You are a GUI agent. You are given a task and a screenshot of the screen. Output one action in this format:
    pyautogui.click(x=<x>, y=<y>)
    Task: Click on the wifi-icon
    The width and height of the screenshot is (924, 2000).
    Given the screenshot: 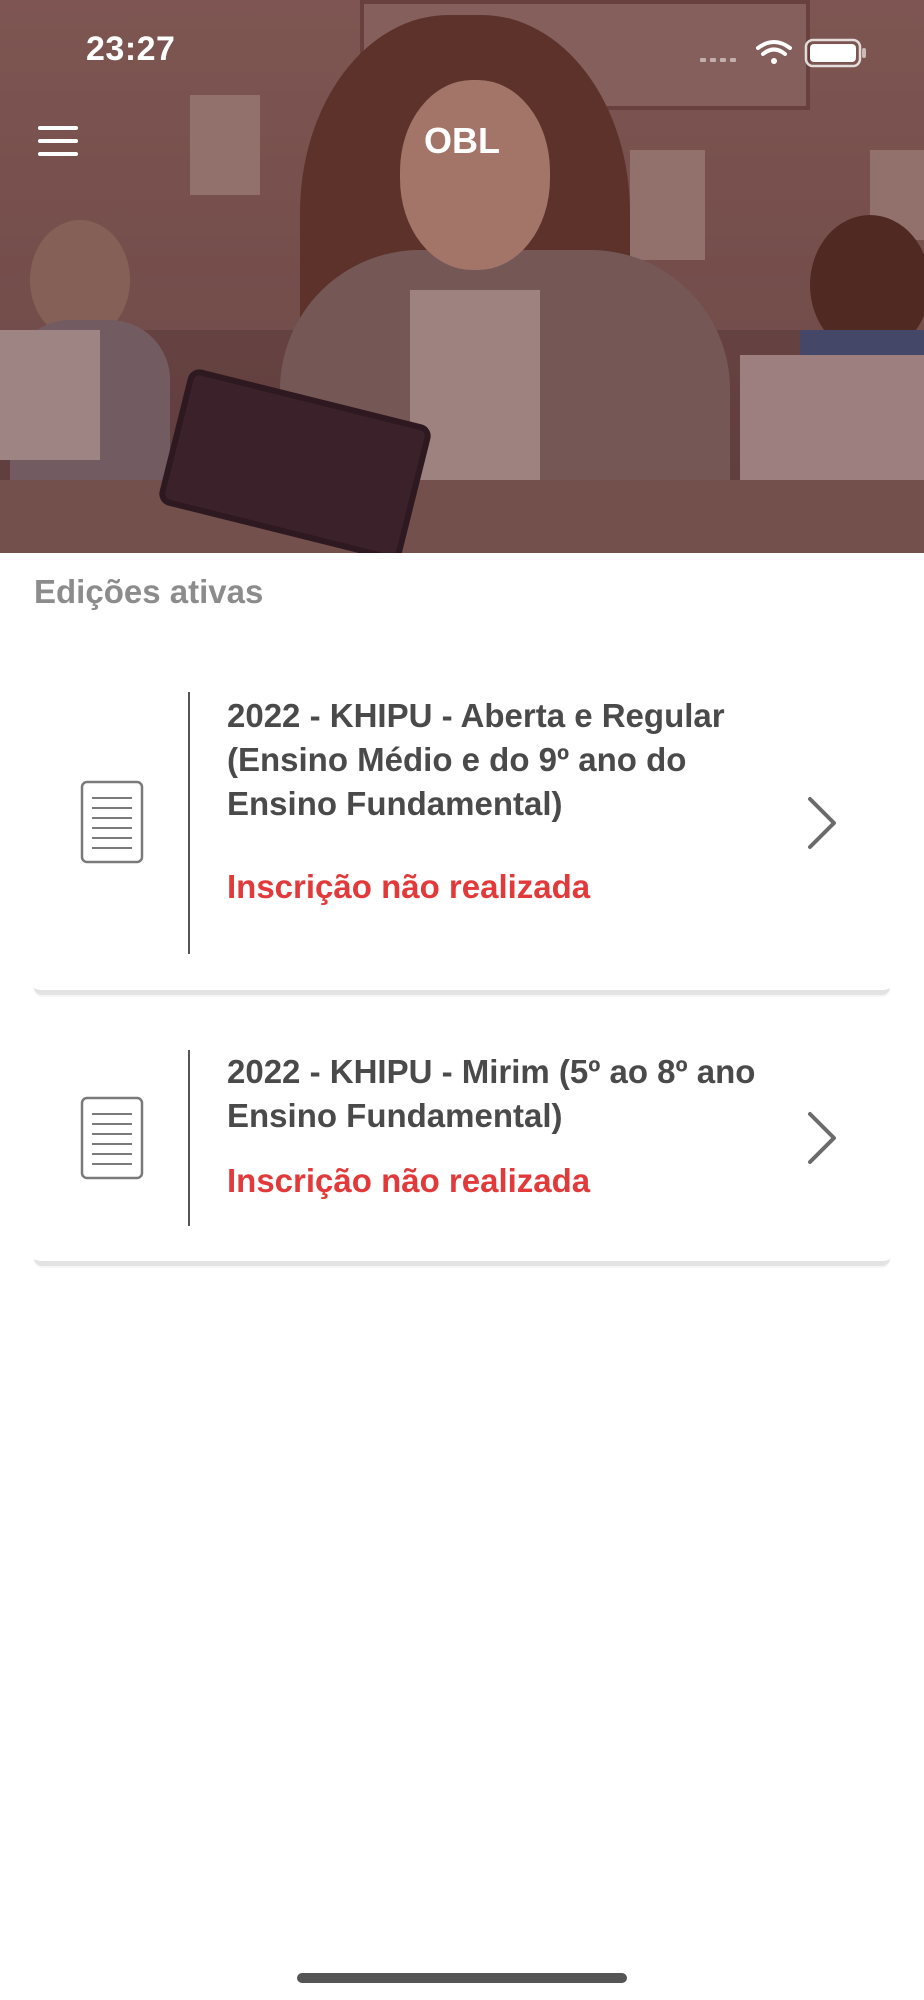 What is the action you would take?
    pyautogui.click(x=774, y=52)
    